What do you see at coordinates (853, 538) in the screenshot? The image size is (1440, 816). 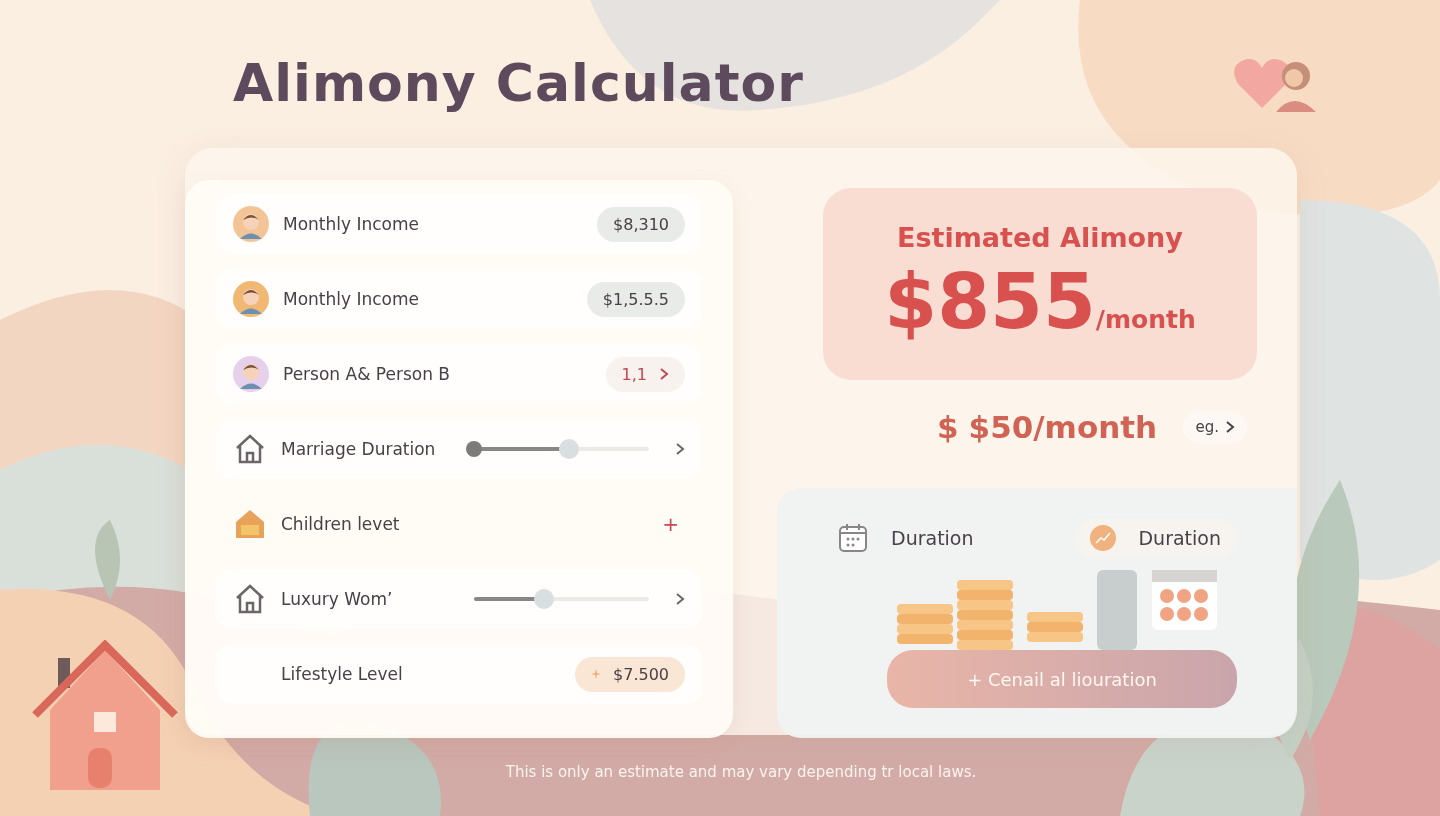 I see `calendar-icon` at bounding box center [853, 538].